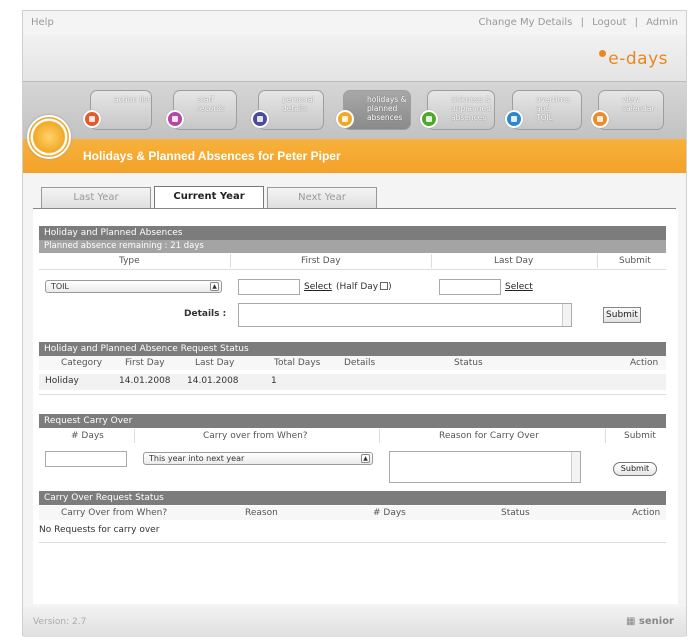  Describe the element at coordinates (354, 622) in the screenshot. I see `footer: Version: 2.7 ▦ senior` at that location.